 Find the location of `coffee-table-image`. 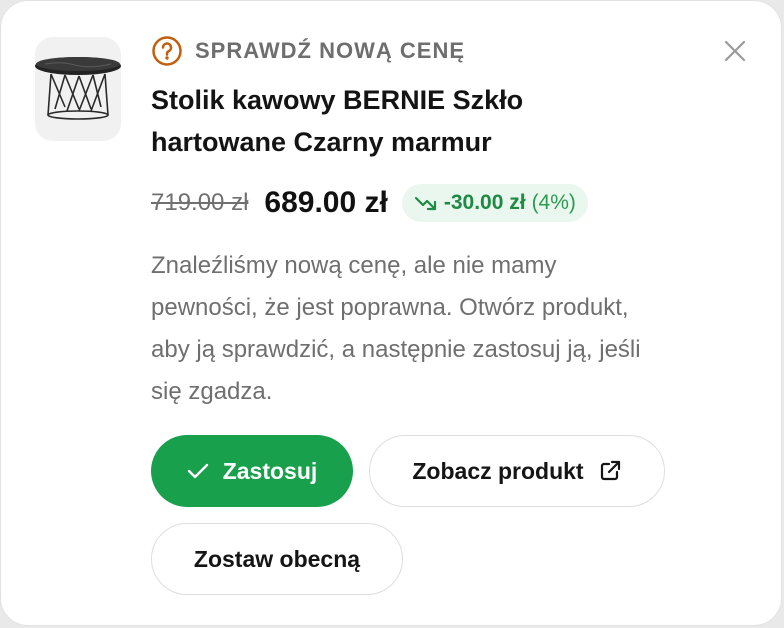

coffee-table-image is located at coordinates (78, 89).